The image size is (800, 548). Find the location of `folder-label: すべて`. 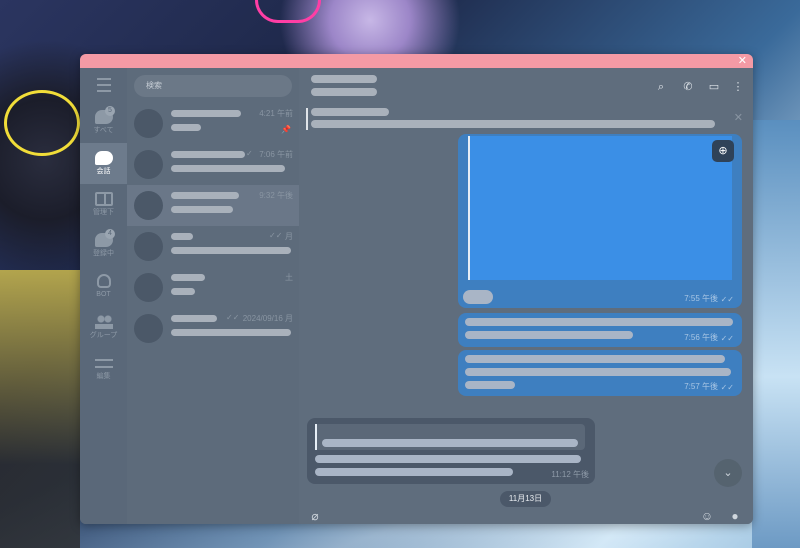

folder-label: すべて is located at coordinates (103, 130).